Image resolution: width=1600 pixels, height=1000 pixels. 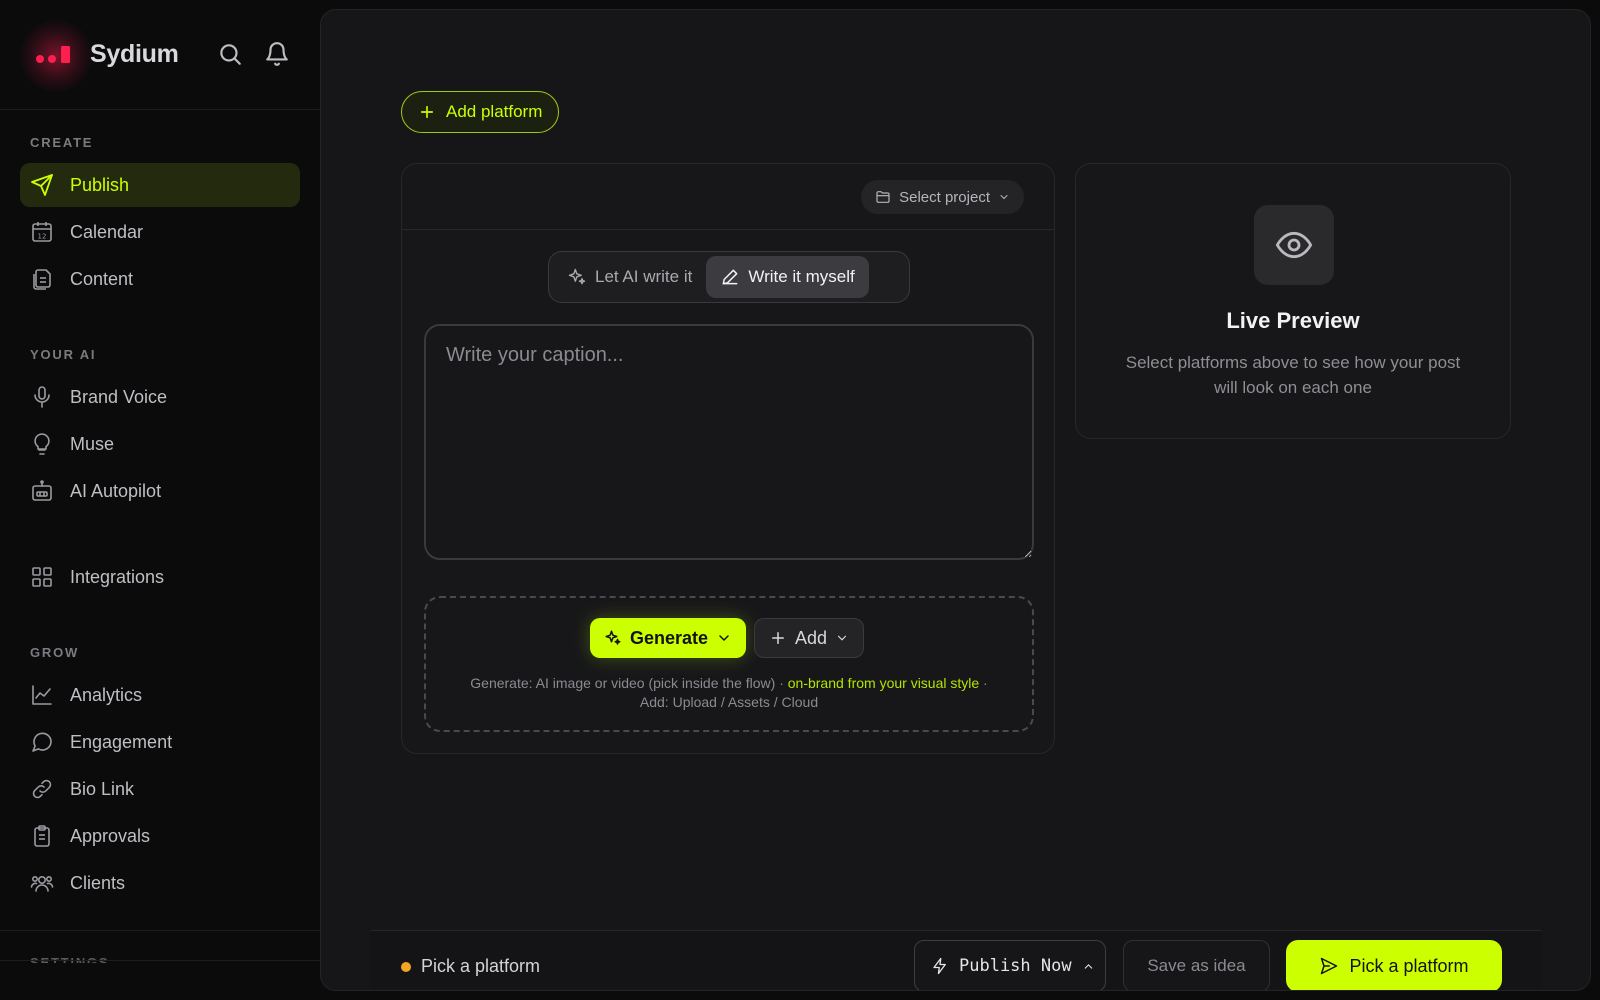 What do you see at coordinates (63, 354) in the screenshot?
I see `section-label-your-ai: YOUR AI` at bounding box center [63, 354].